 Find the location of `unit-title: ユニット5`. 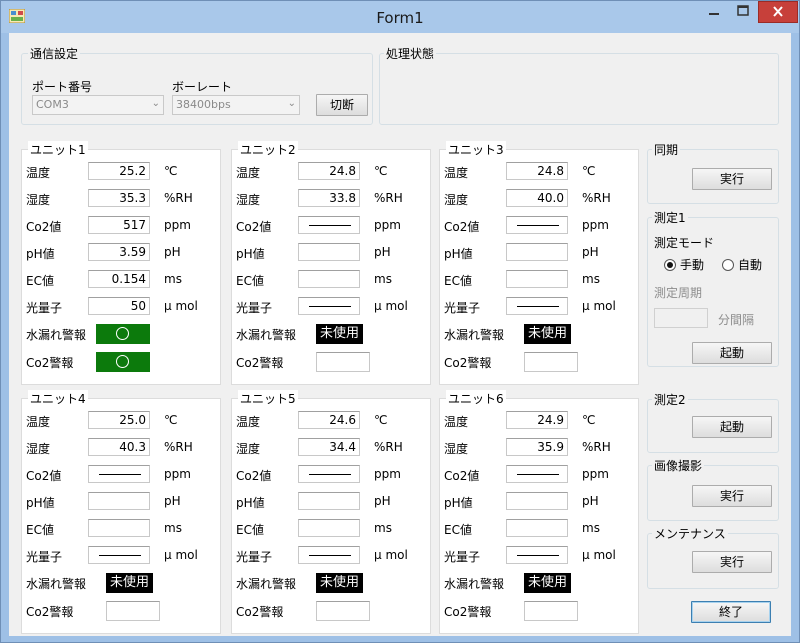

unit-title: ユニット5 is located at coordinates (268, 398).